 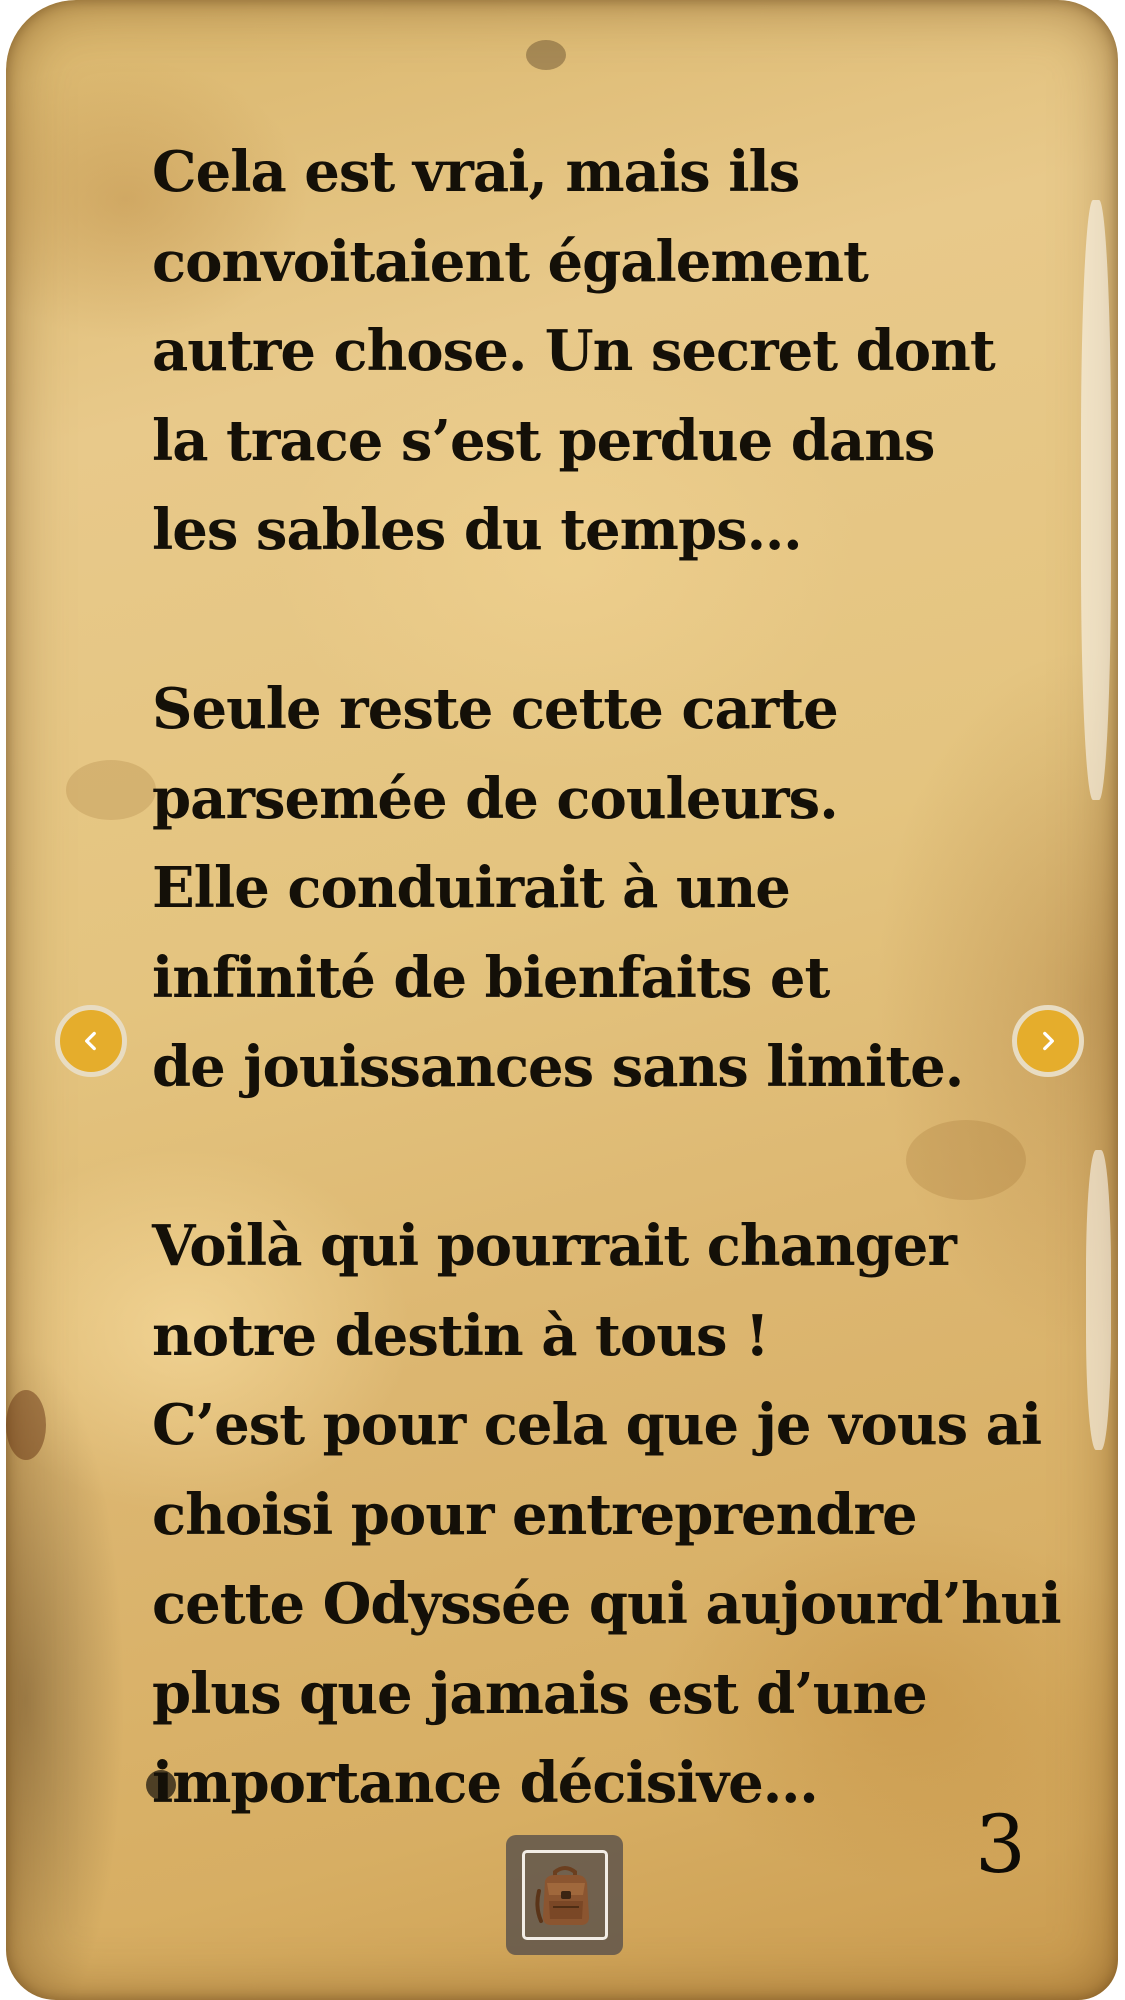 I want to click on story-line: Elle conduirait à une, so click(x=471, y=888).